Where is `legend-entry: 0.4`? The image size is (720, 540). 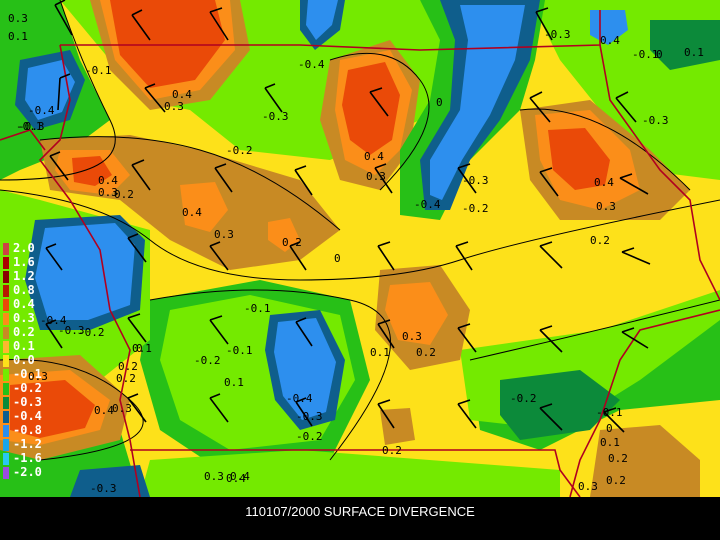
legend-entry: 0.4 is located at coordinates (33, 304).